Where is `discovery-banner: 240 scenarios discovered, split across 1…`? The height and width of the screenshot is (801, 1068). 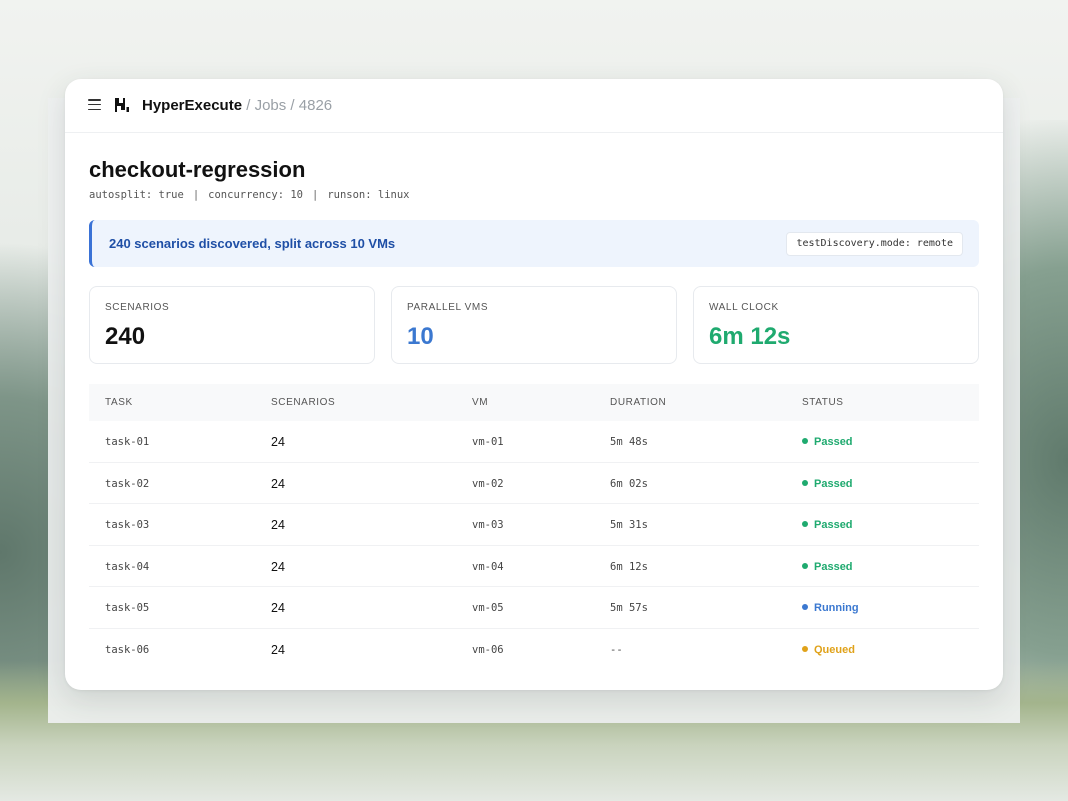 discovery-banner: 240 scenarios discovered, split across 1… is located at coordinates (534, 243).